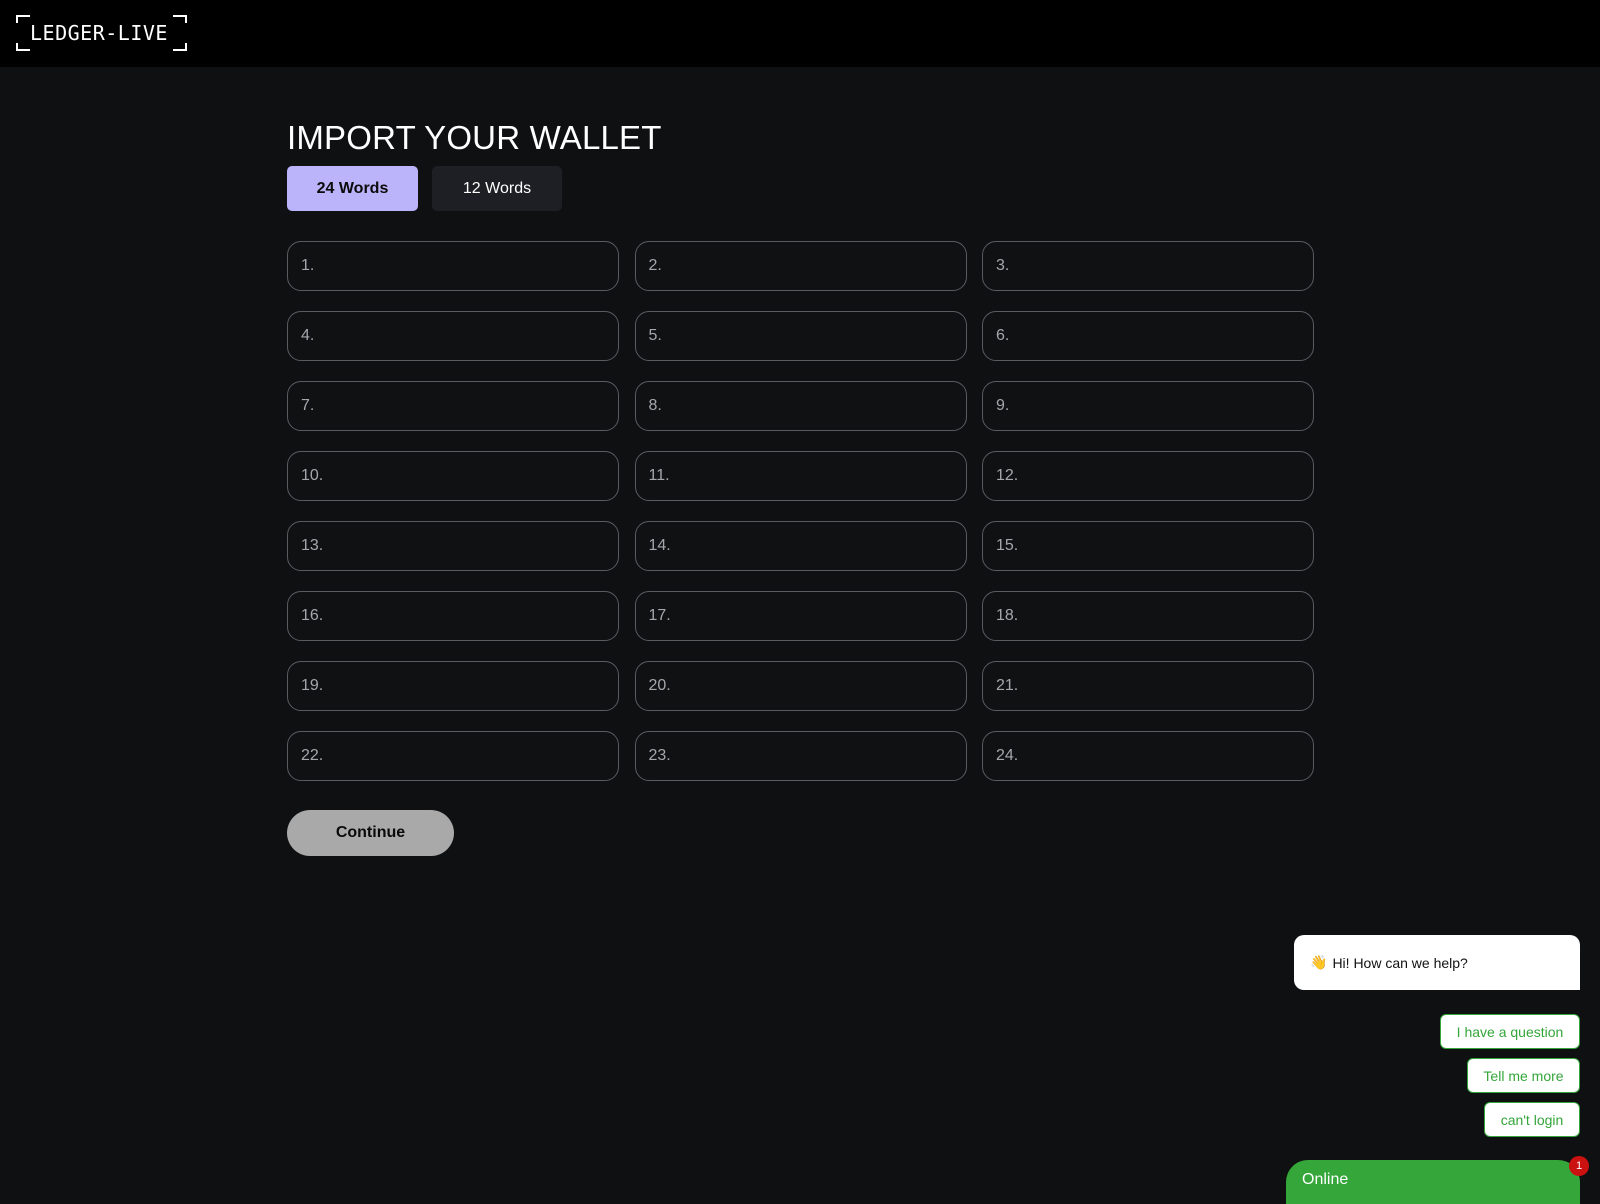  Describe the element at coordinates (1003, 405) in the screenshot. I see `word-field-label: 9.` at that location.